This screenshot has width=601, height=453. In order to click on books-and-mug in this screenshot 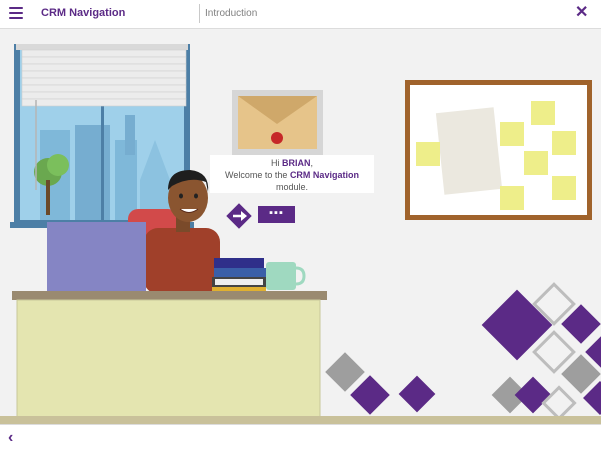, I will do `click(259, 275)`.